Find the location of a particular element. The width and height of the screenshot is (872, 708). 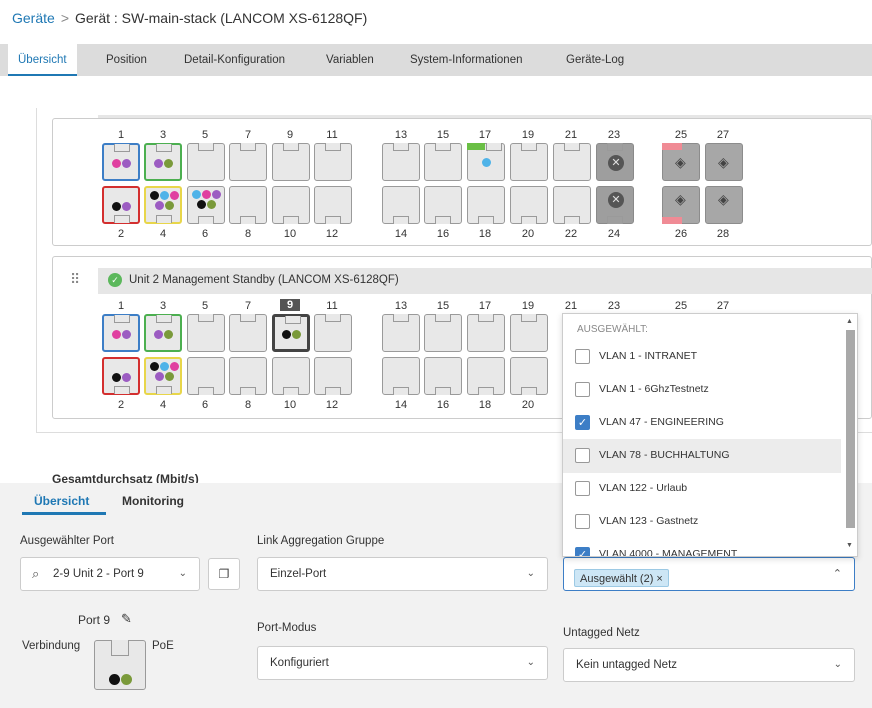

vlan-selected-tag: Ausgewählt (2) × is located at coordinates (621, 578).